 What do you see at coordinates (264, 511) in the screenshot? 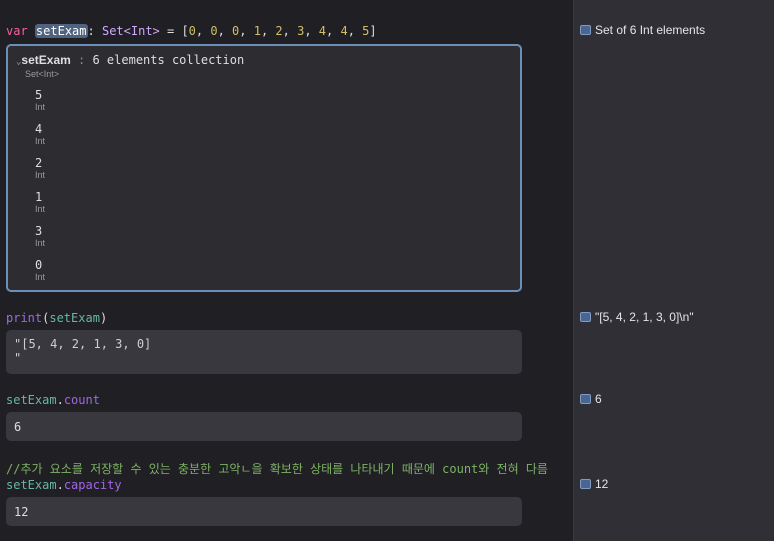
I see `capacity-result: 12` at bounding box center [264, 511].